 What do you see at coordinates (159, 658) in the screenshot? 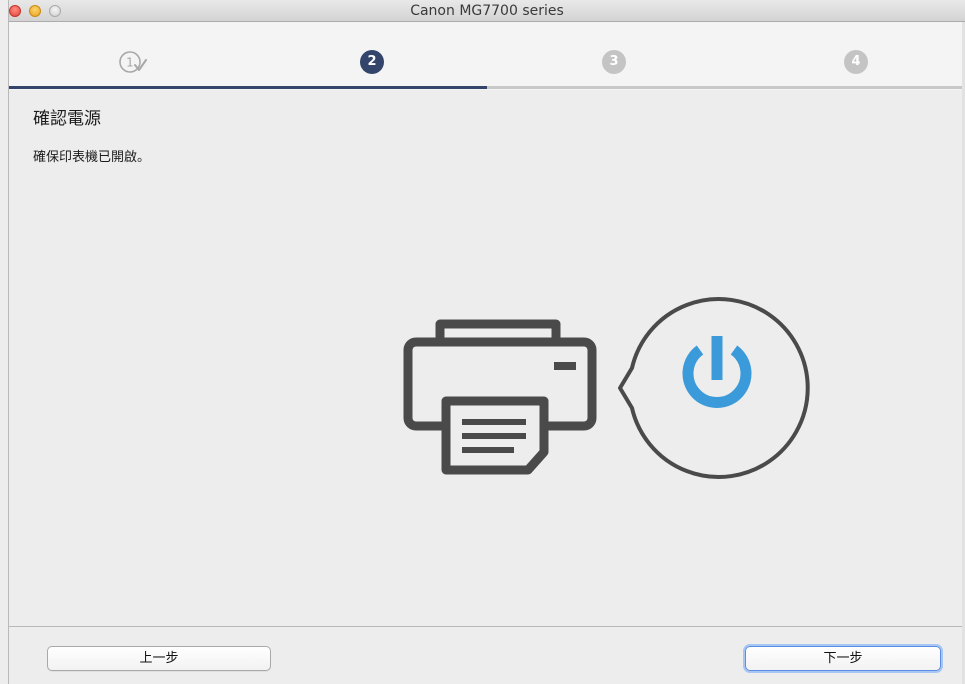
I see `back-button: 上一步` at bounding box center [159, 658].